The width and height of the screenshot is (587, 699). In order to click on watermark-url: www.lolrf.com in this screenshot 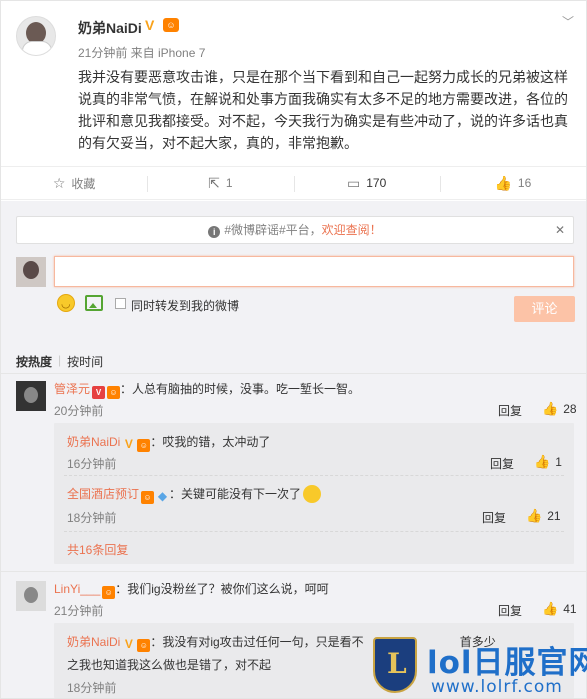, I will do `click(497, 687)`.